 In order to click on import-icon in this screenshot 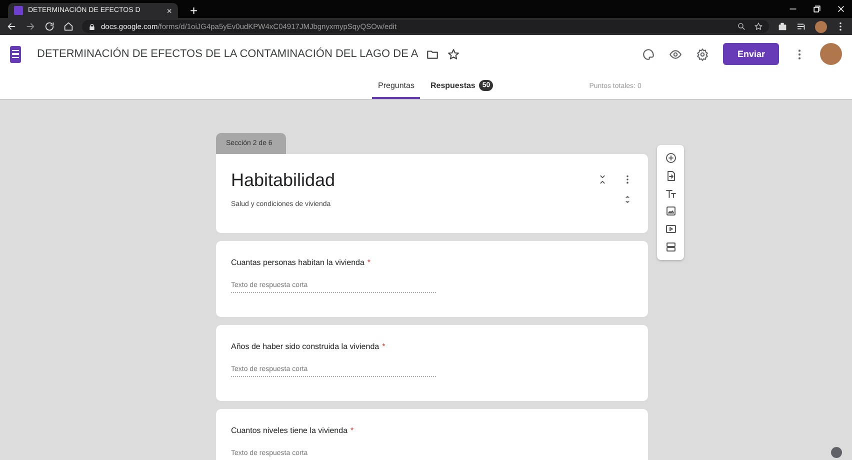, I will do `click(670, 176)`.